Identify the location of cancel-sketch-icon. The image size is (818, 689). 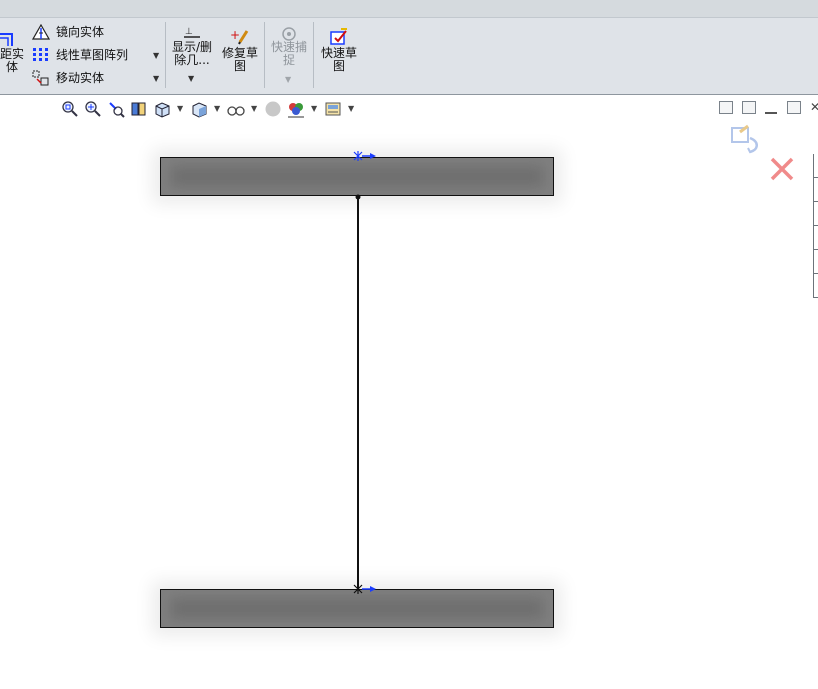
(782, 169).